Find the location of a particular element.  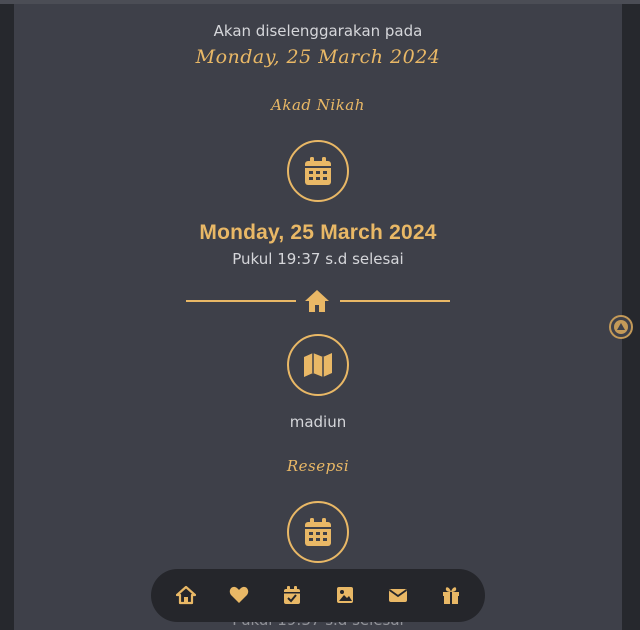

nav-event is located at coordinates (292, 595).